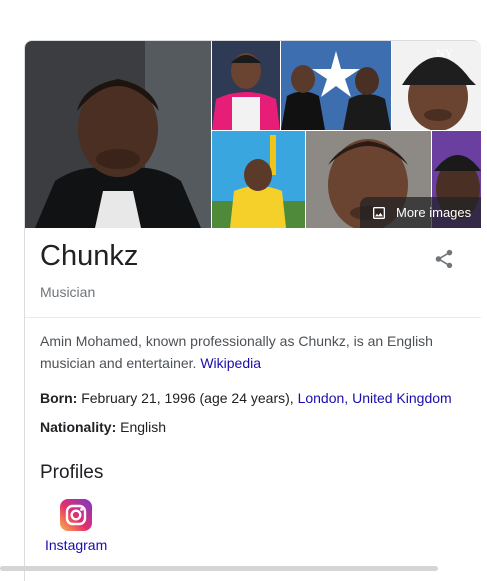  I want to click on instagram-icon, so click(76, 515).